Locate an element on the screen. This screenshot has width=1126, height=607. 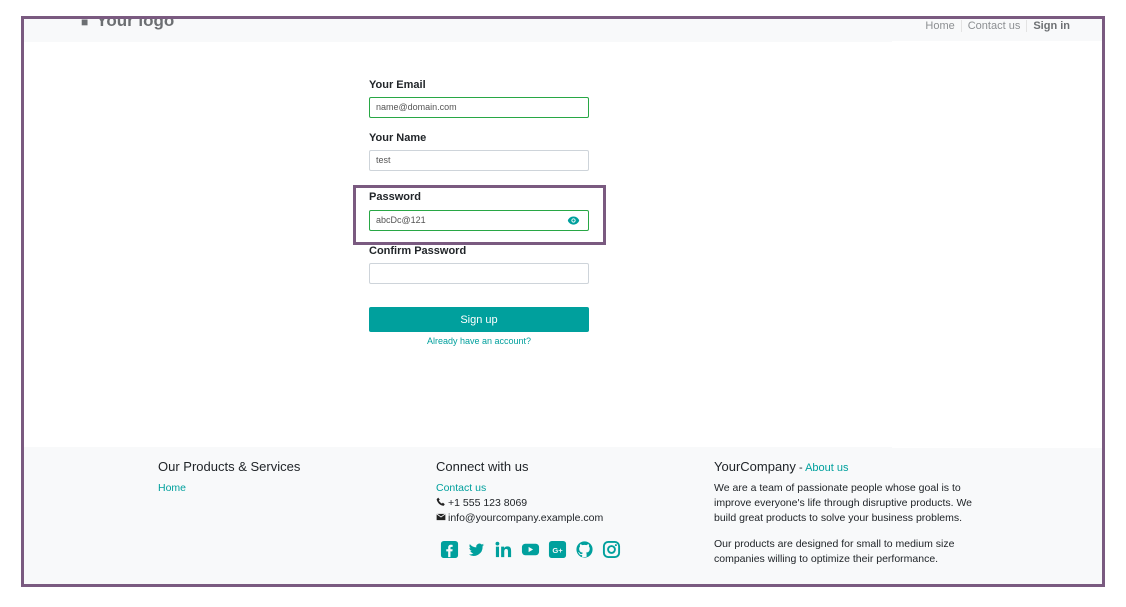
footer-contact-link: Contact us is located at coordinates (461, 488).